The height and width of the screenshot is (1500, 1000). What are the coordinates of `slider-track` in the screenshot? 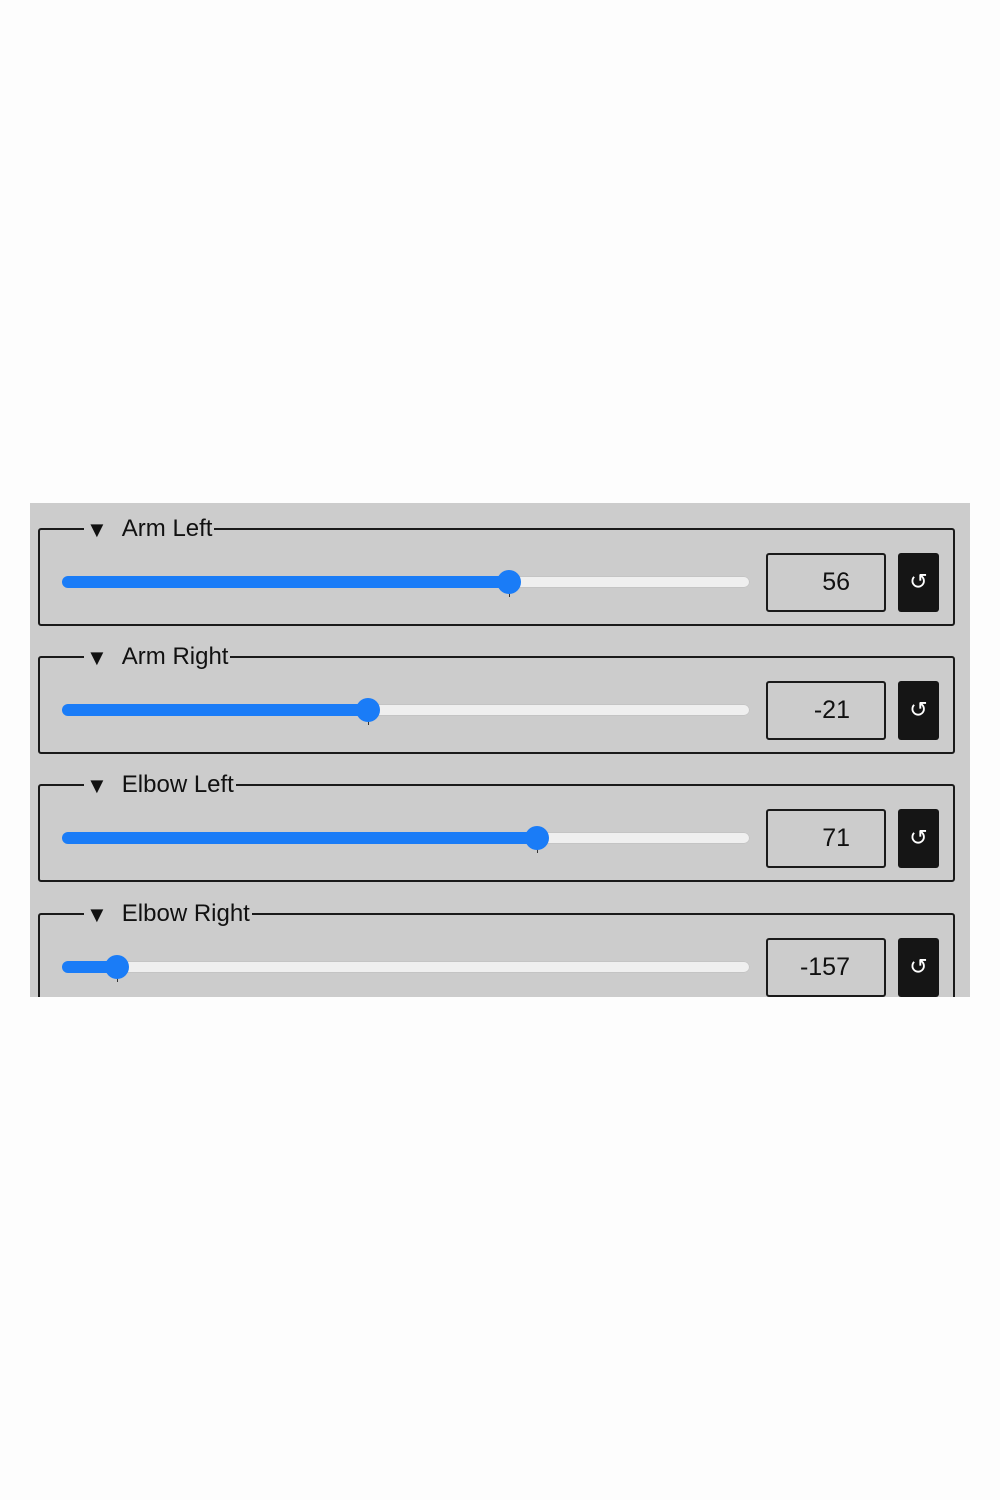 It's located at (406, 967).